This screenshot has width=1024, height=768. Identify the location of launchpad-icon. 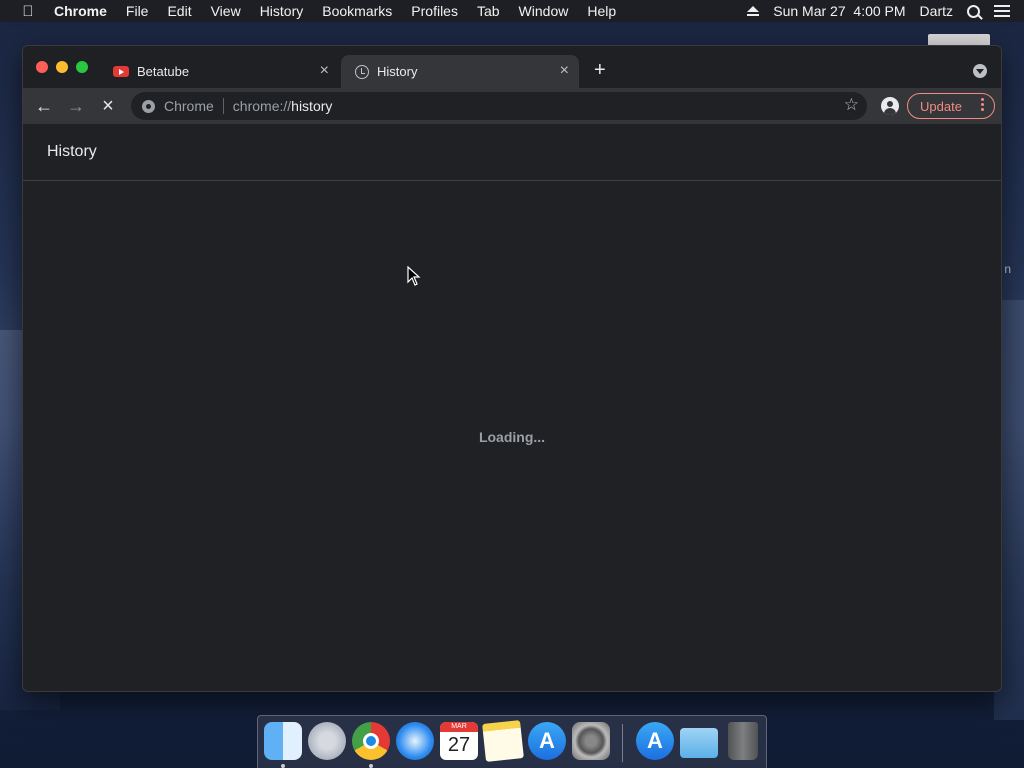
(327, 741).